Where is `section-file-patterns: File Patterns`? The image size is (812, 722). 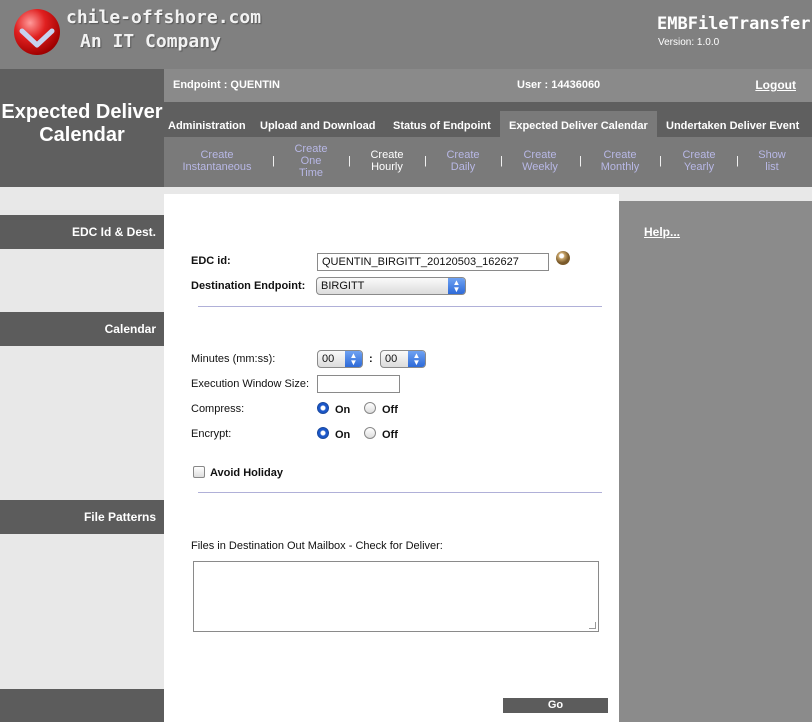
section-file-patterns: File Patterns is located at coordinates (82, 517).